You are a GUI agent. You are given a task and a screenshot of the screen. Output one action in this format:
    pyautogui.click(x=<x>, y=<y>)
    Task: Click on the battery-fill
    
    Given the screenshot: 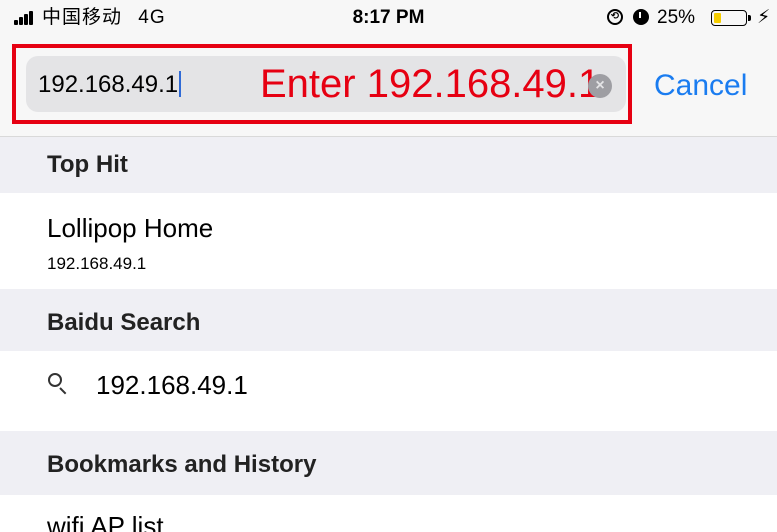 What is the action you would take?
    pyautogui.click(x=717, y=18)
    